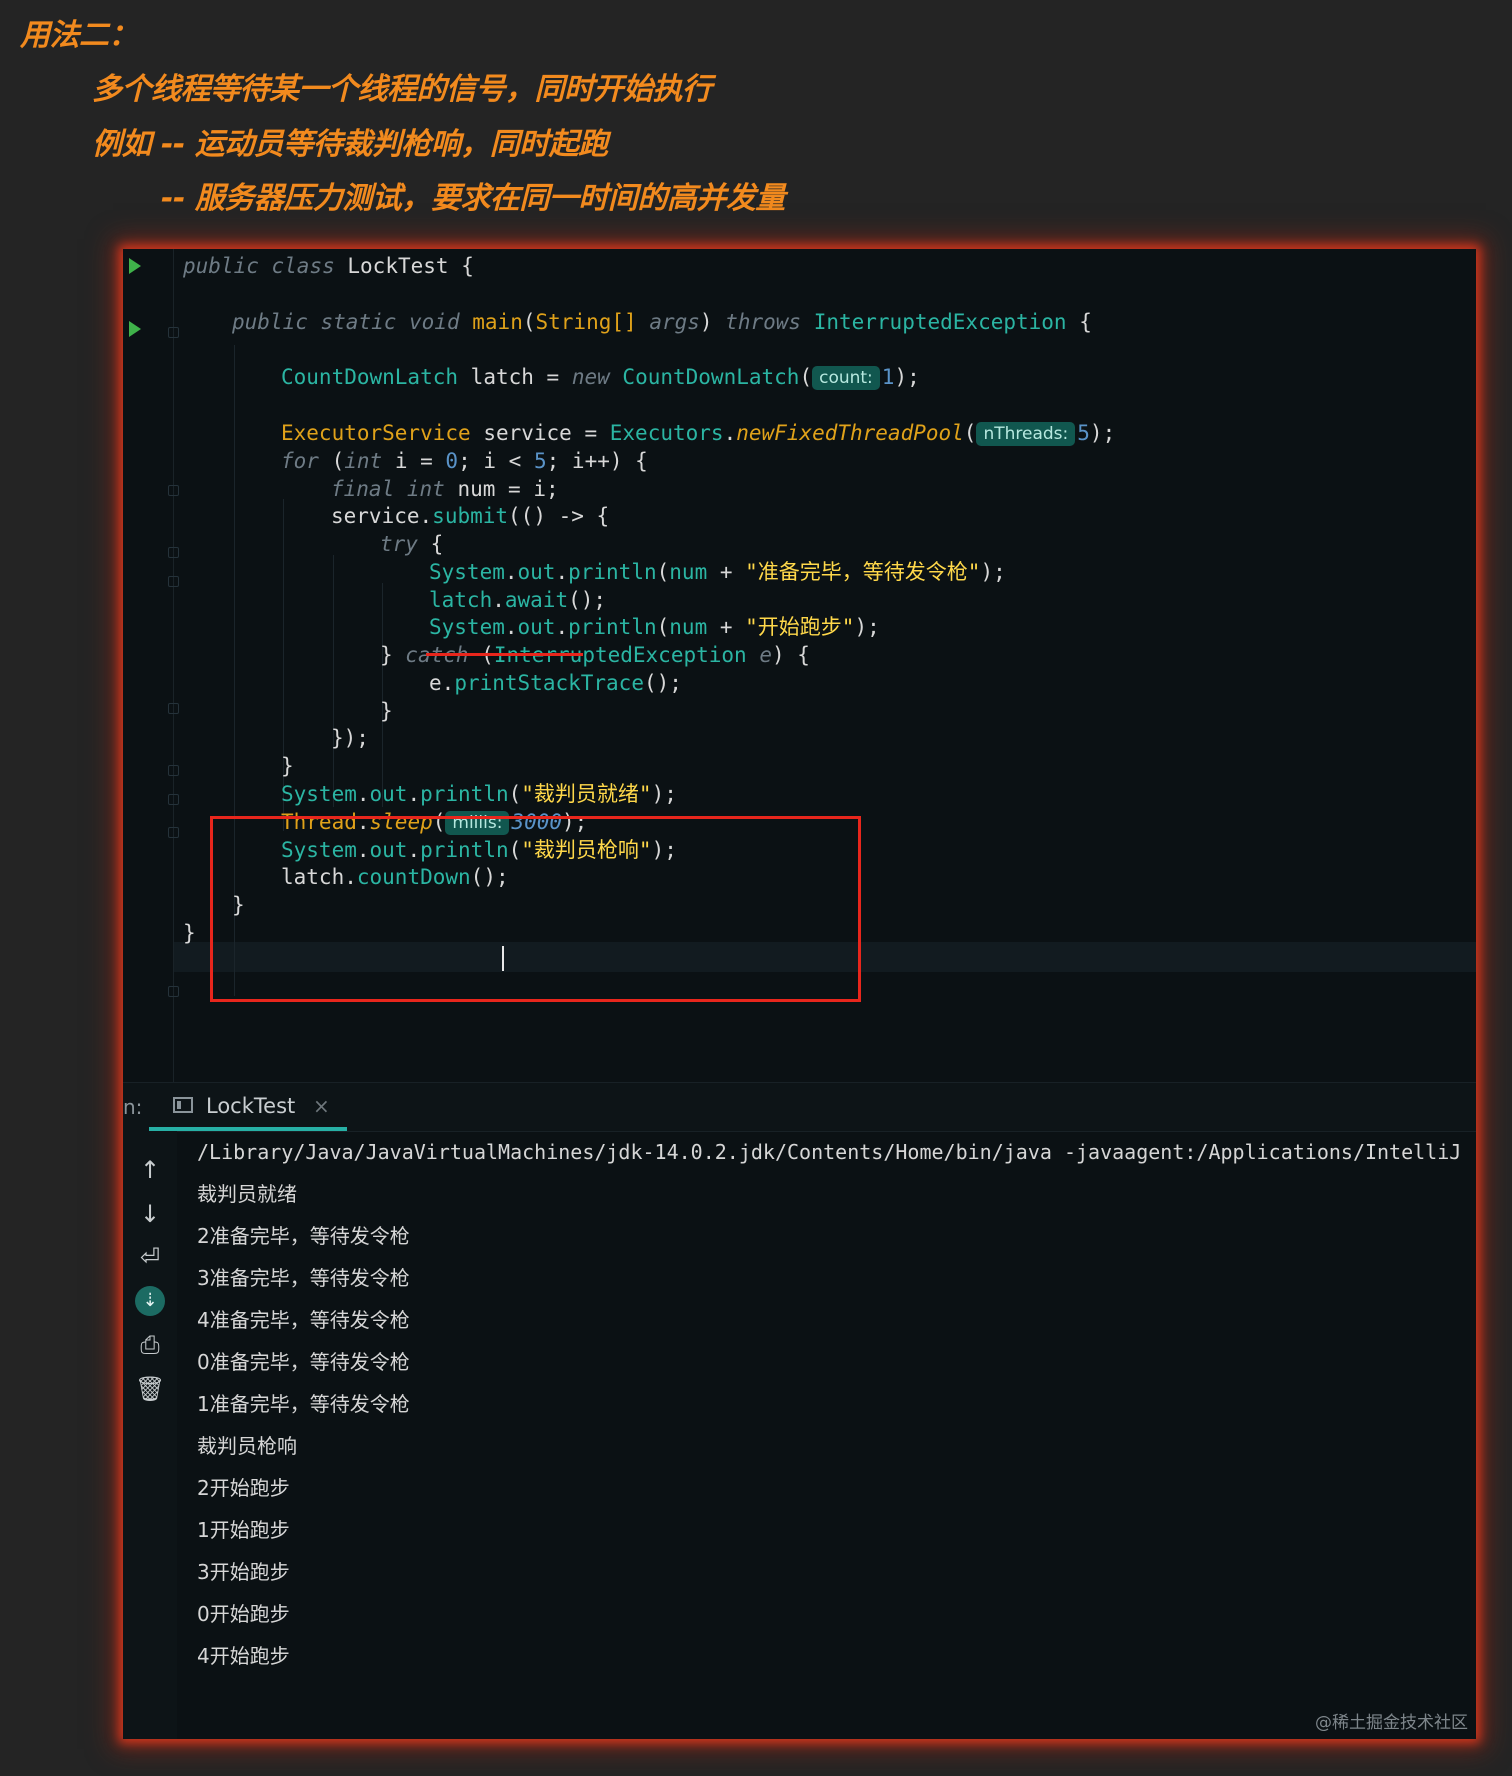 The height and width of the screenshot is (1776, 1512). I want to click on code-line: });, so click(350, 738).